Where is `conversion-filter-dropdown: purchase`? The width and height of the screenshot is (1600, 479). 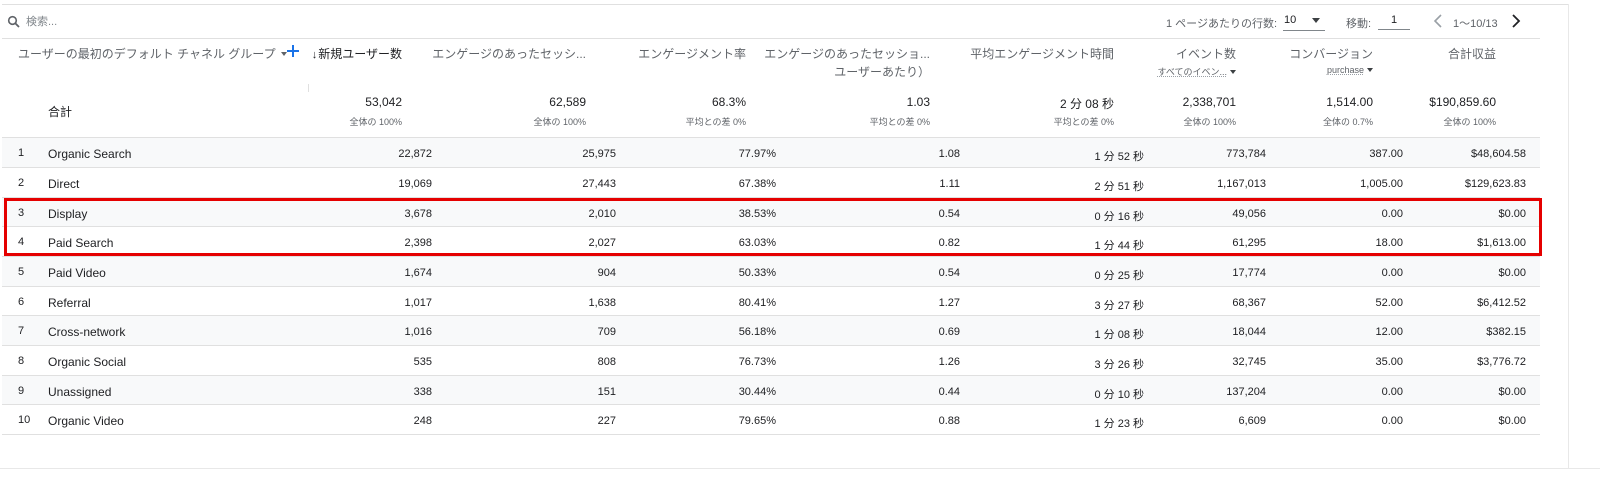
conversion-filter-dropdown: purchase is located at coordinates (1350, 70).